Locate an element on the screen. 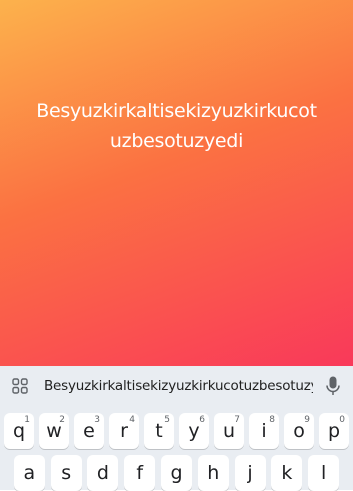  key-a: a is located at coordinates (29, 473).